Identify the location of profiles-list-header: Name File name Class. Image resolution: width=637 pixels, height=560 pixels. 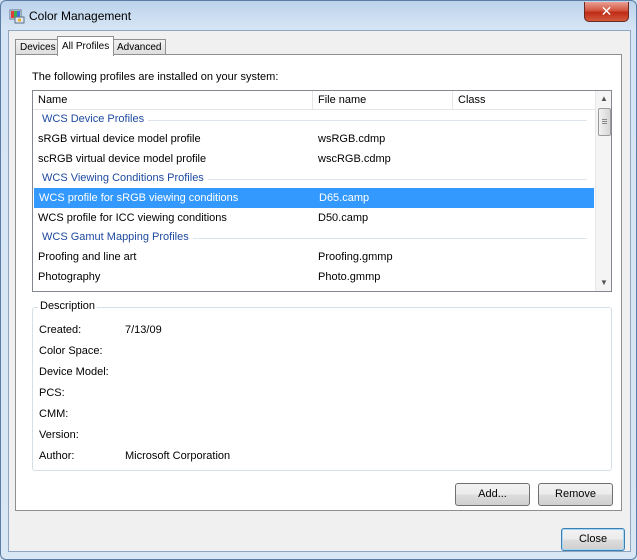
(314, 100).